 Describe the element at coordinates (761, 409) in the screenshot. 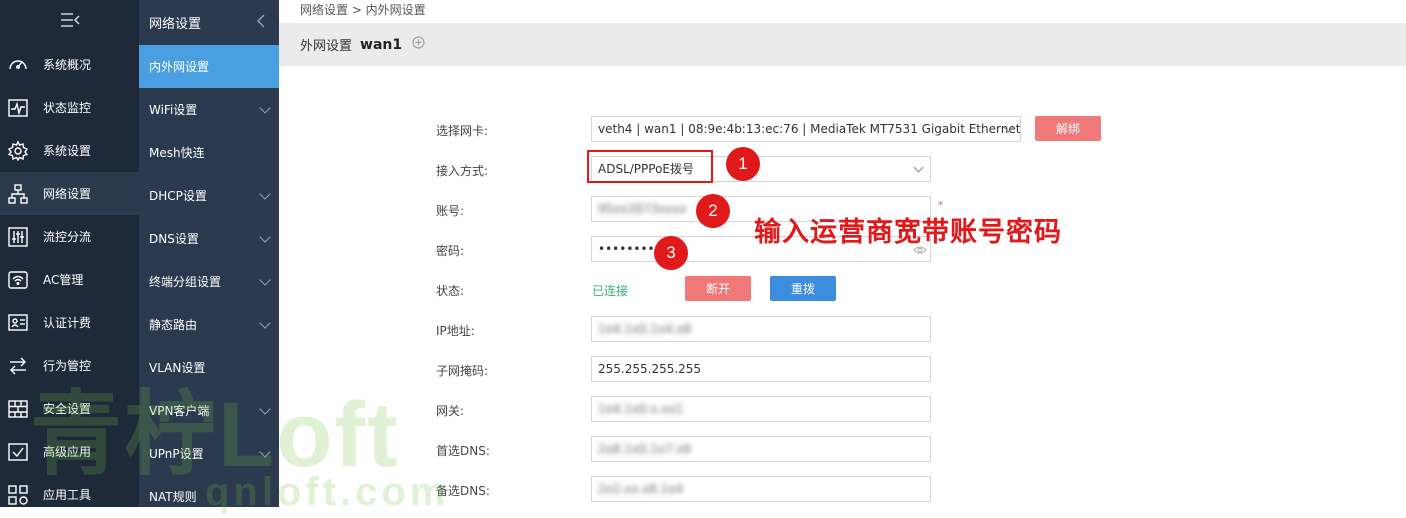

I see `gateway-field: 1x4.1x0.x.xx1` at that location.